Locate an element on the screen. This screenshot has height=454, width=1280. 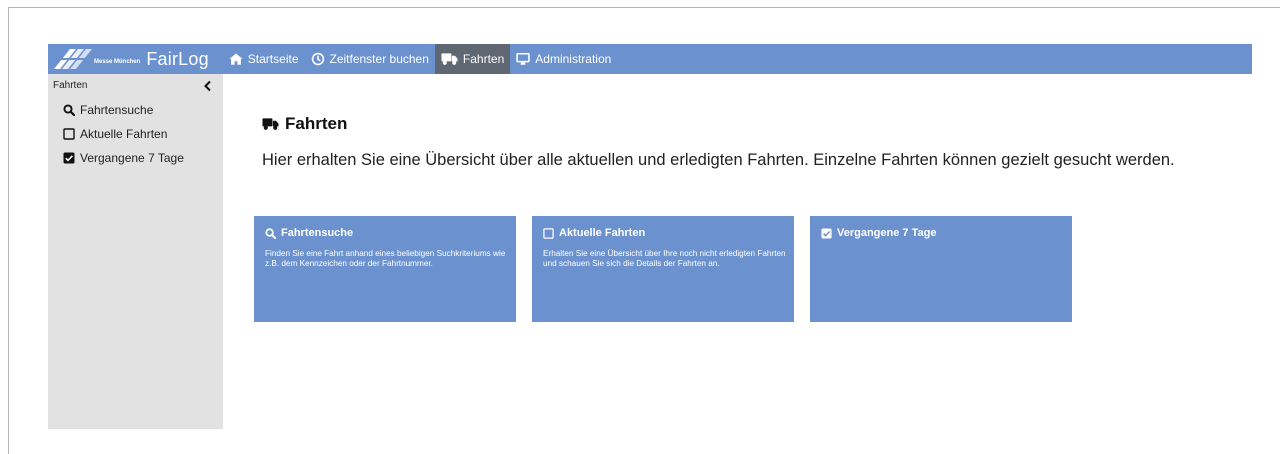
page-title: Fahrten is located at coordinates (304, 124).